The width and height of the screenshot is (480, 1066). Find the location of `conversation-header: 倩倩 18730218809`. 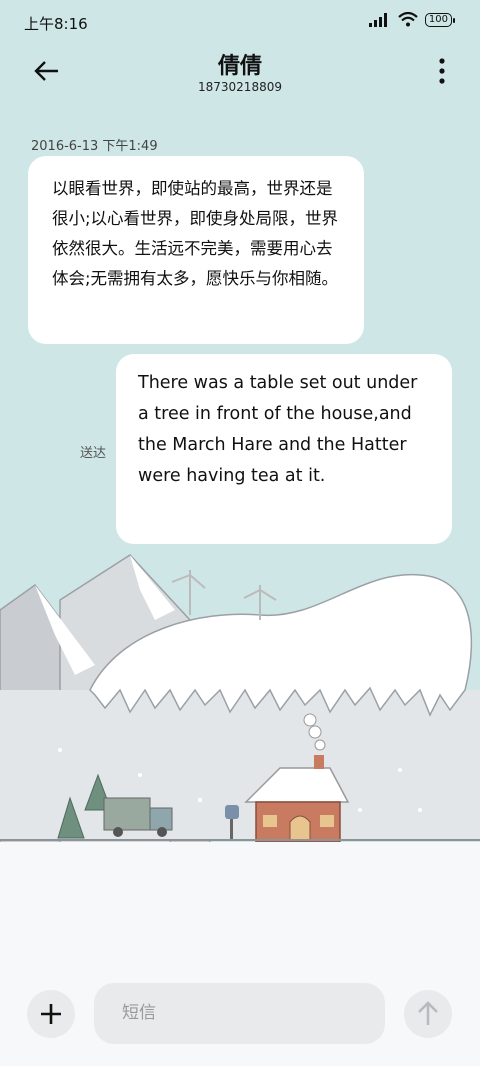

conversation-header: 倩倩 18730218809 is located at coordinates (240, 74).